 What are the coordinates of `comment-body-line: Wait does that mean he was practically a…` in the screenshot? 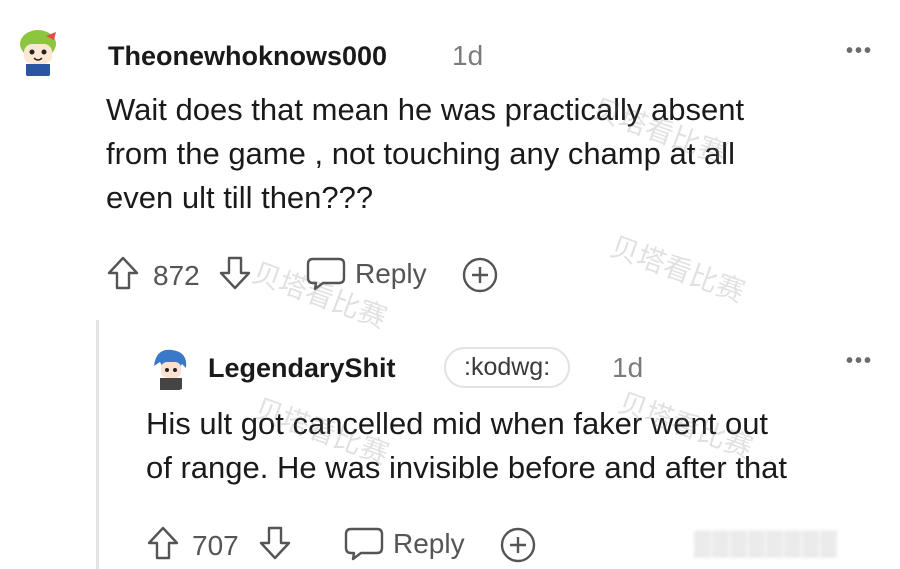 It's located at (425, 109).